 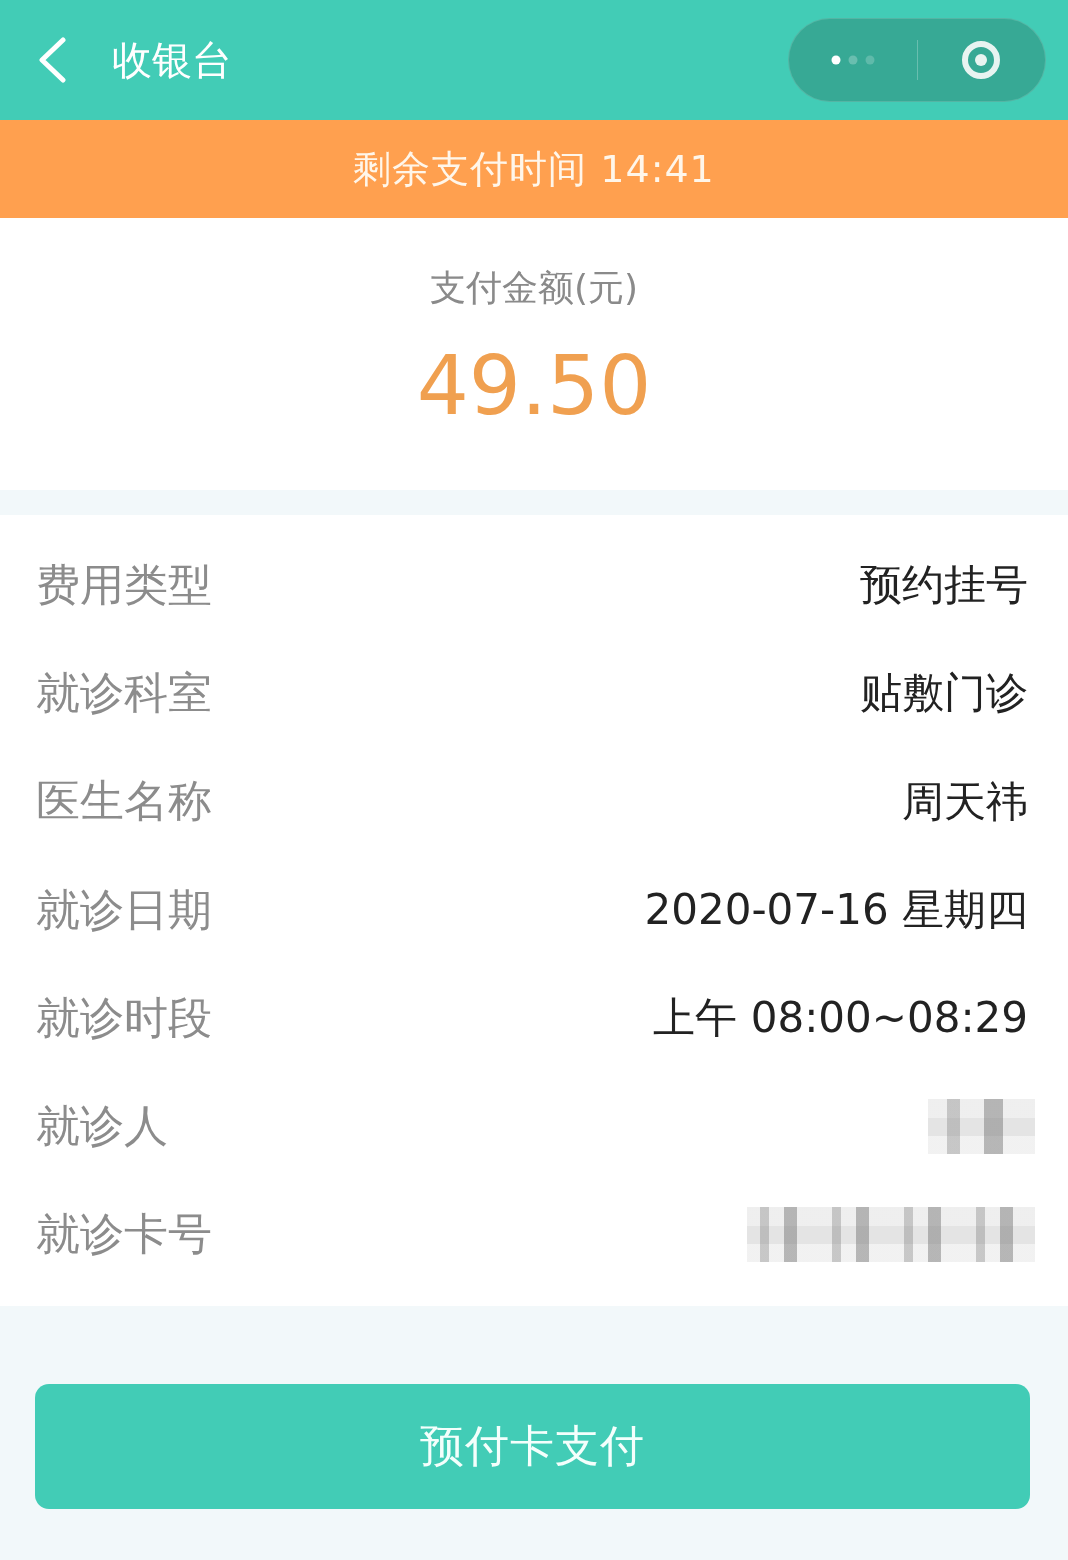 What do you see at coordinates (124, 584) in the screenshot?
I see `detail-label: 费用类型` at bounding box center [124, 584].